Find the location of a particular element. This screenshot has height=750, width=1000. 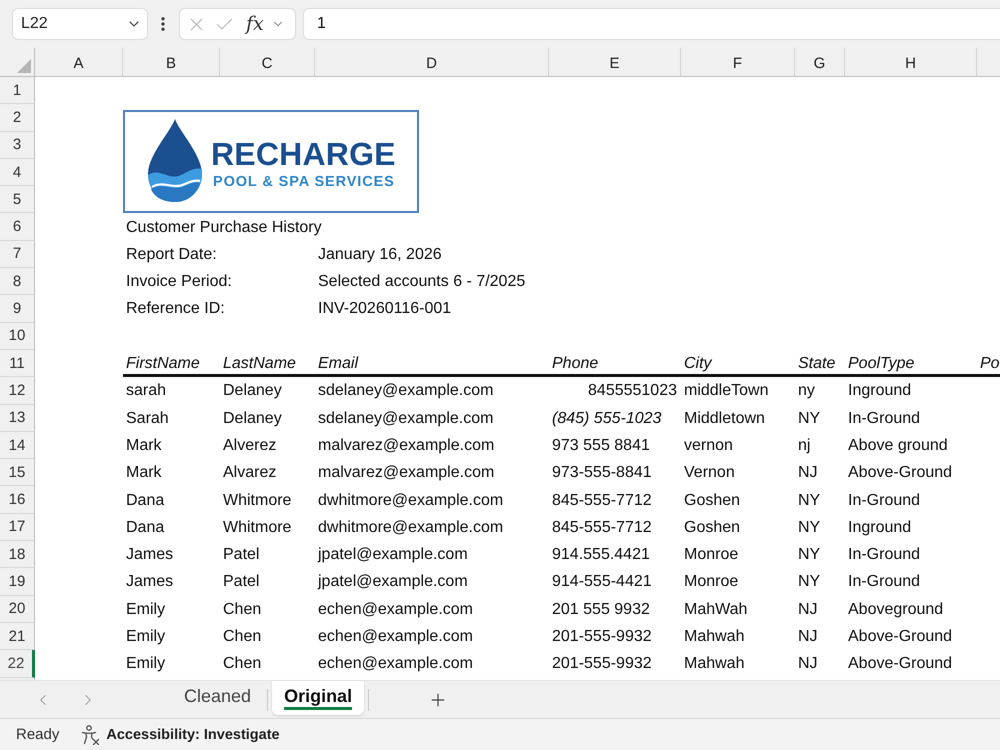

row-header: 13 is located at coordinates (17, 418).